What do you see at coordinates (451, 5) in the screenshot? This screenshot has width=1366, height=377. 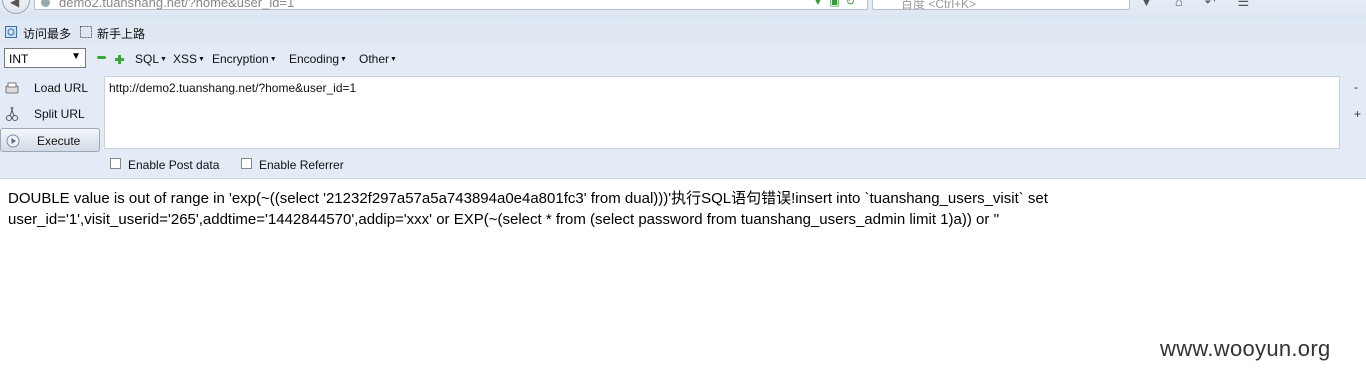 I see `address-bar: demo2.tuanshang.net/?home&user_id=1 ▼▣↻` at bounding box center [451, 5].